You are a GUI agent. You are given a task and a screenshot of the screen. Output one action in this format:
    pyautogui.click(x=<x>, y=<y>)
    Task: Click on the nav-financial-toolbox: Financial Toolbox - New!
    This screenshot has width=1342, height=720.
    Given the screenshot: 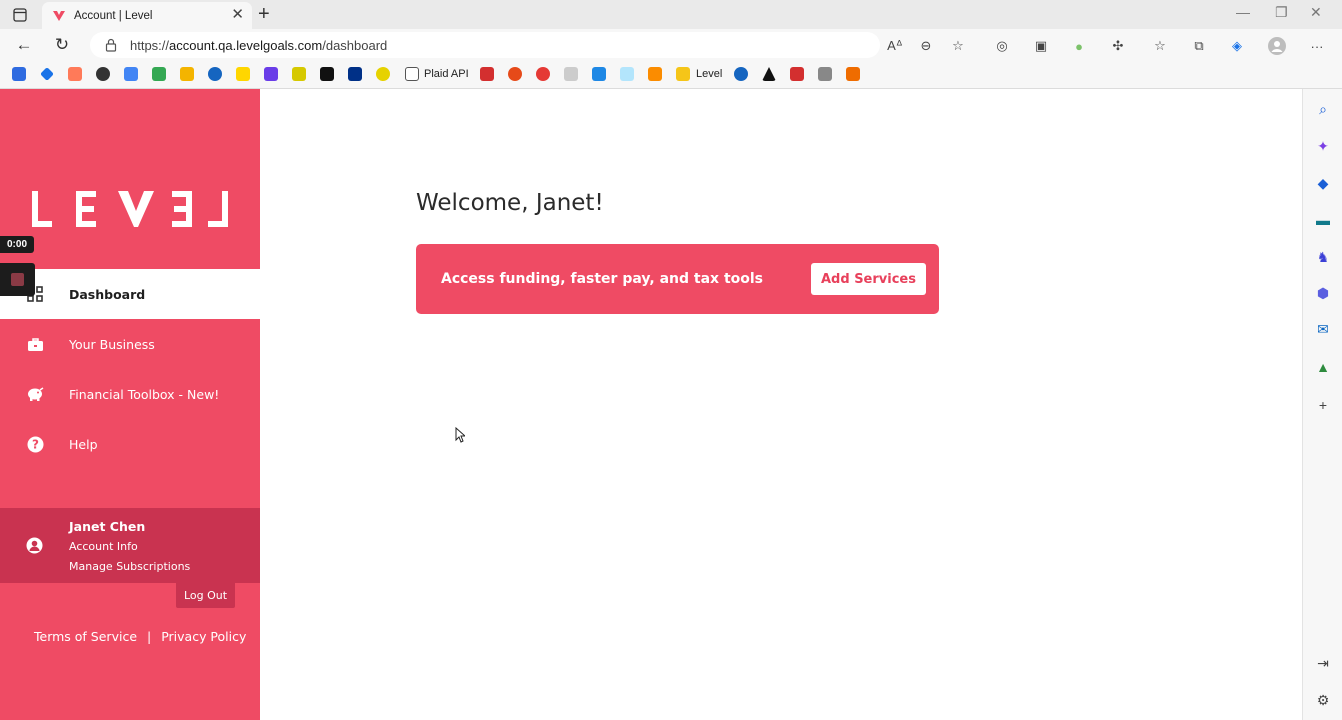 What is the action you would take?
    pyautogui.click(x=130, y=394)
    